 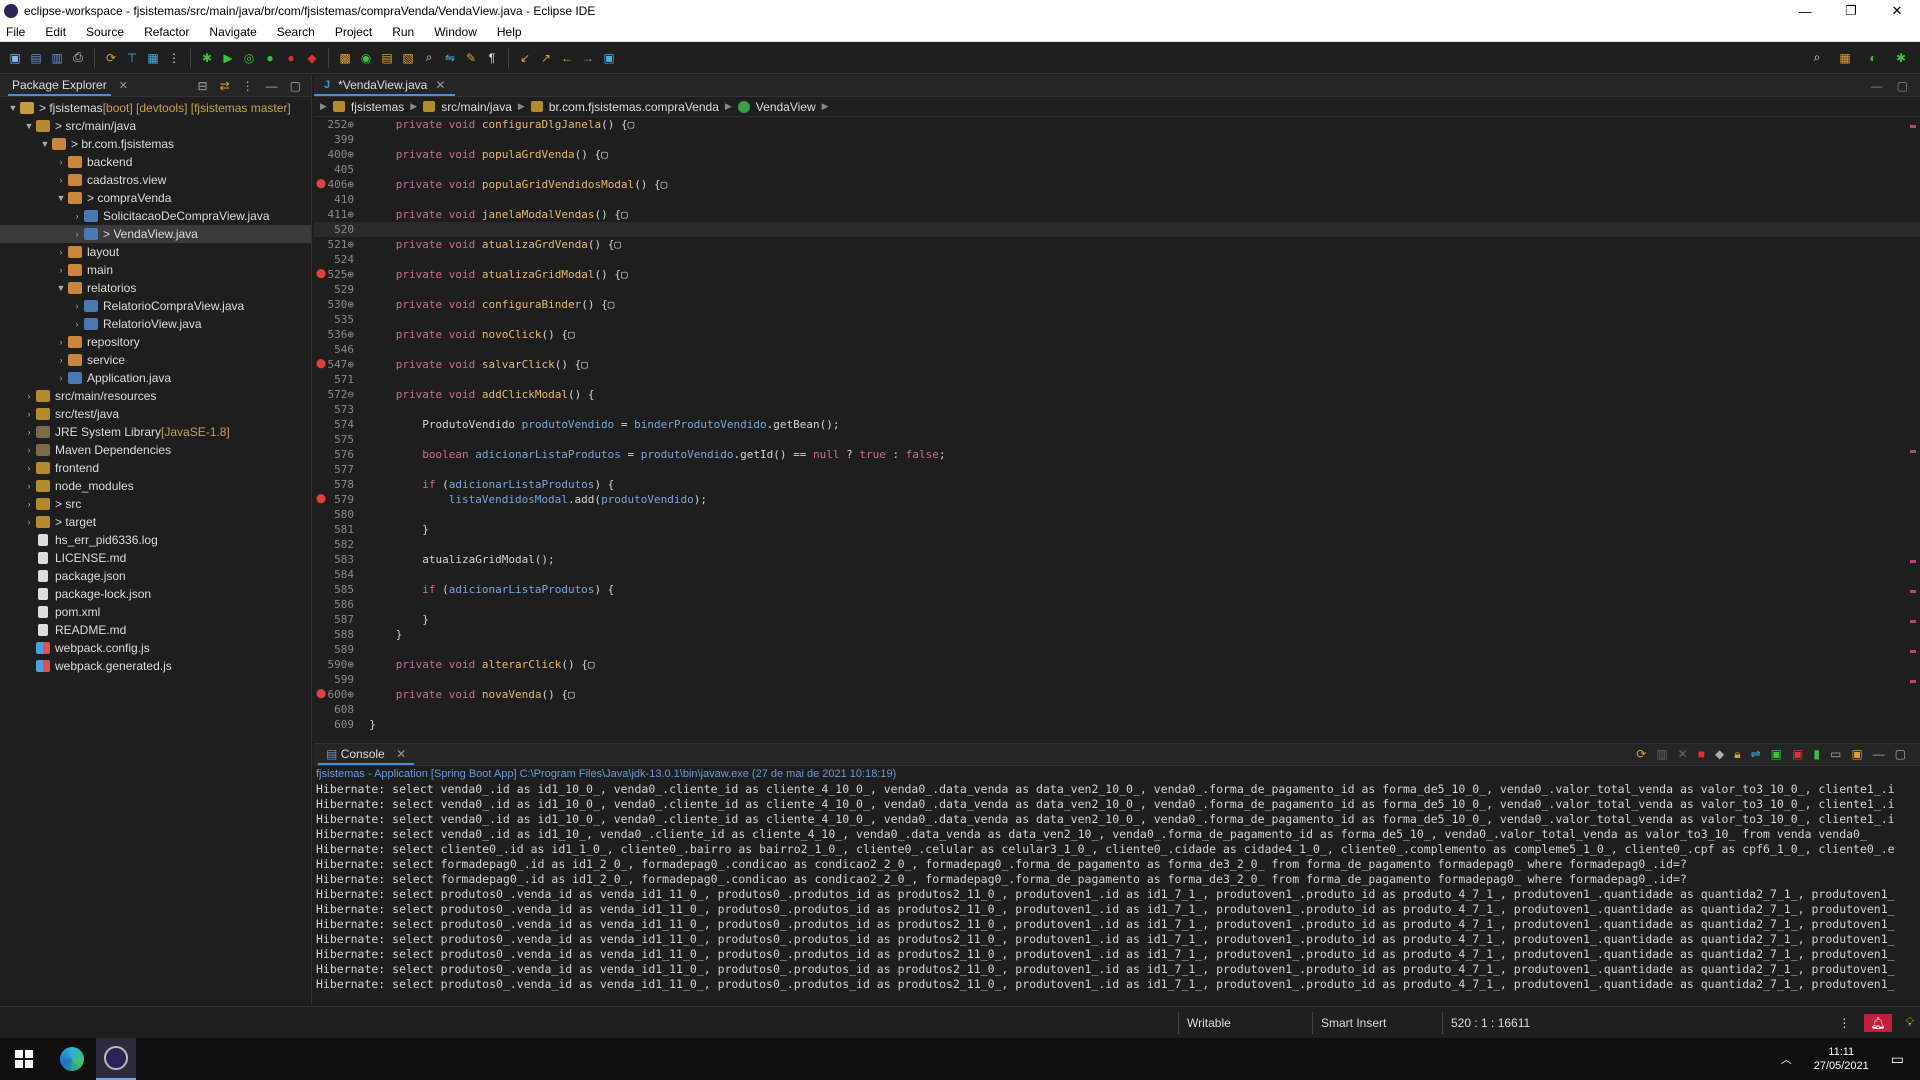 What do you see at coordinates (1786, 1059) in the screenshot?
I see `chevron-up-icon: ︿` at bounding box center [1786, 1059].